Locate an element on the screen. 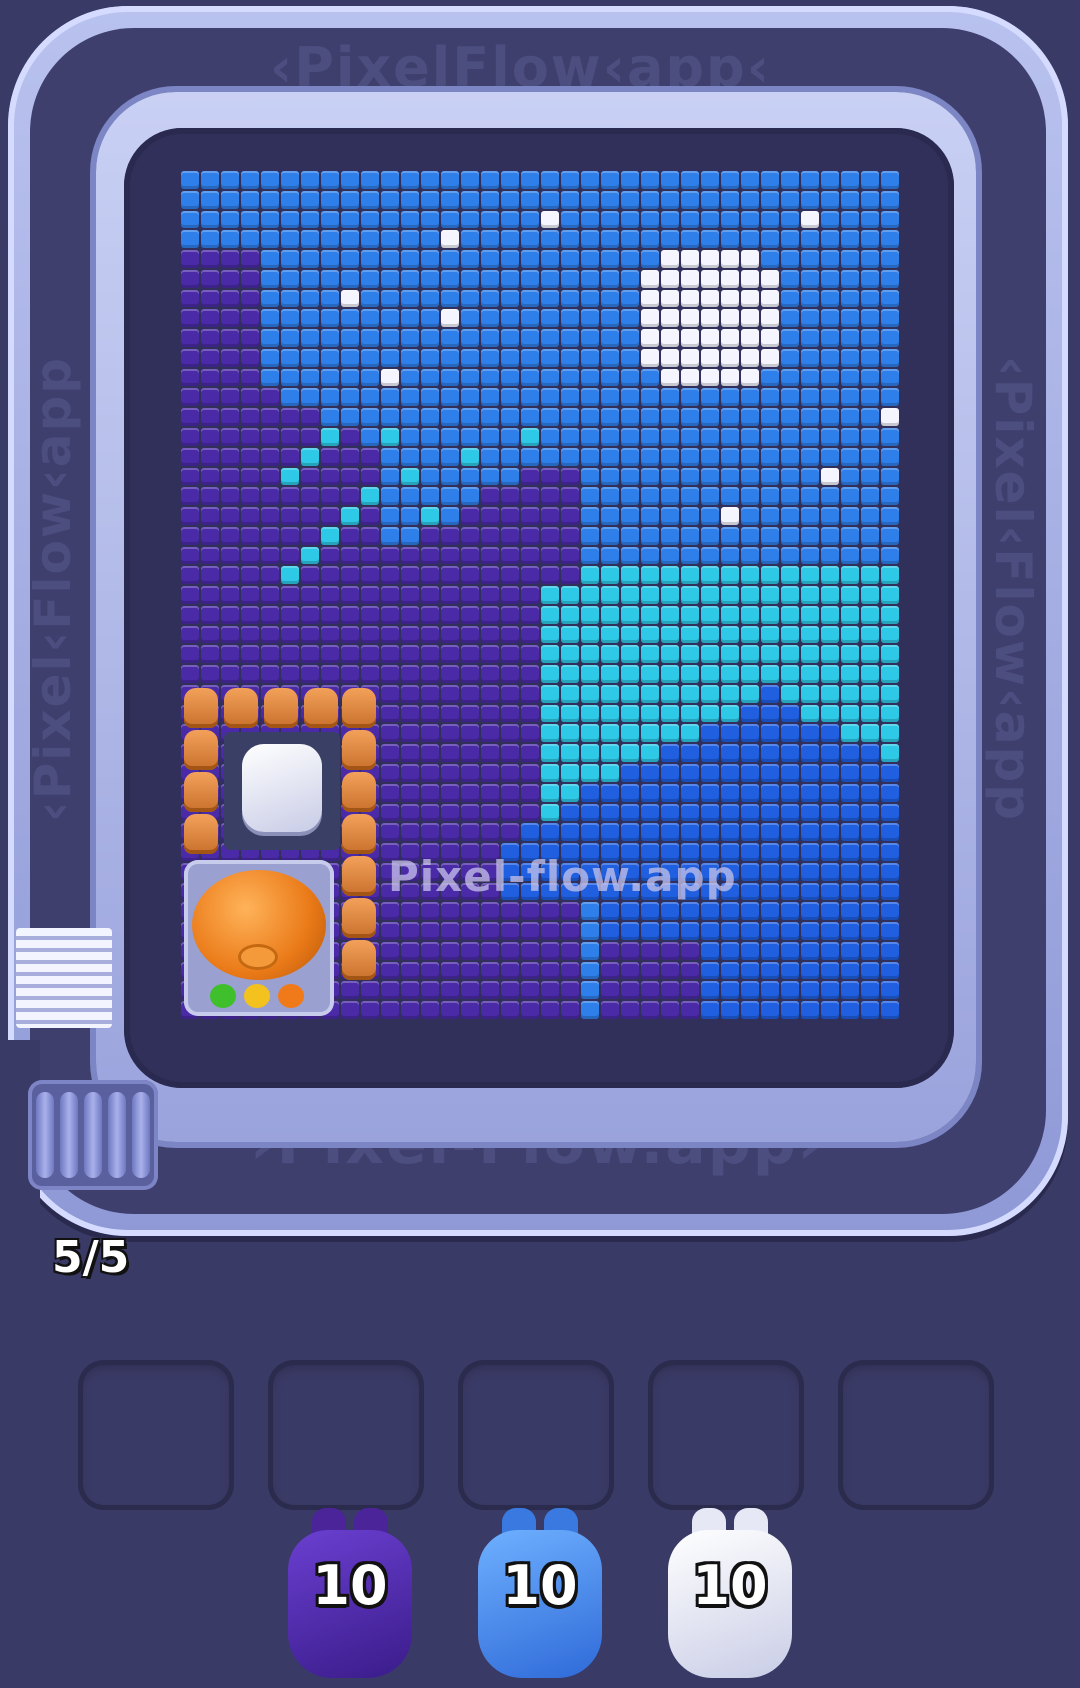  shooter-purple: 10 is located at coordinates (350, 1593).